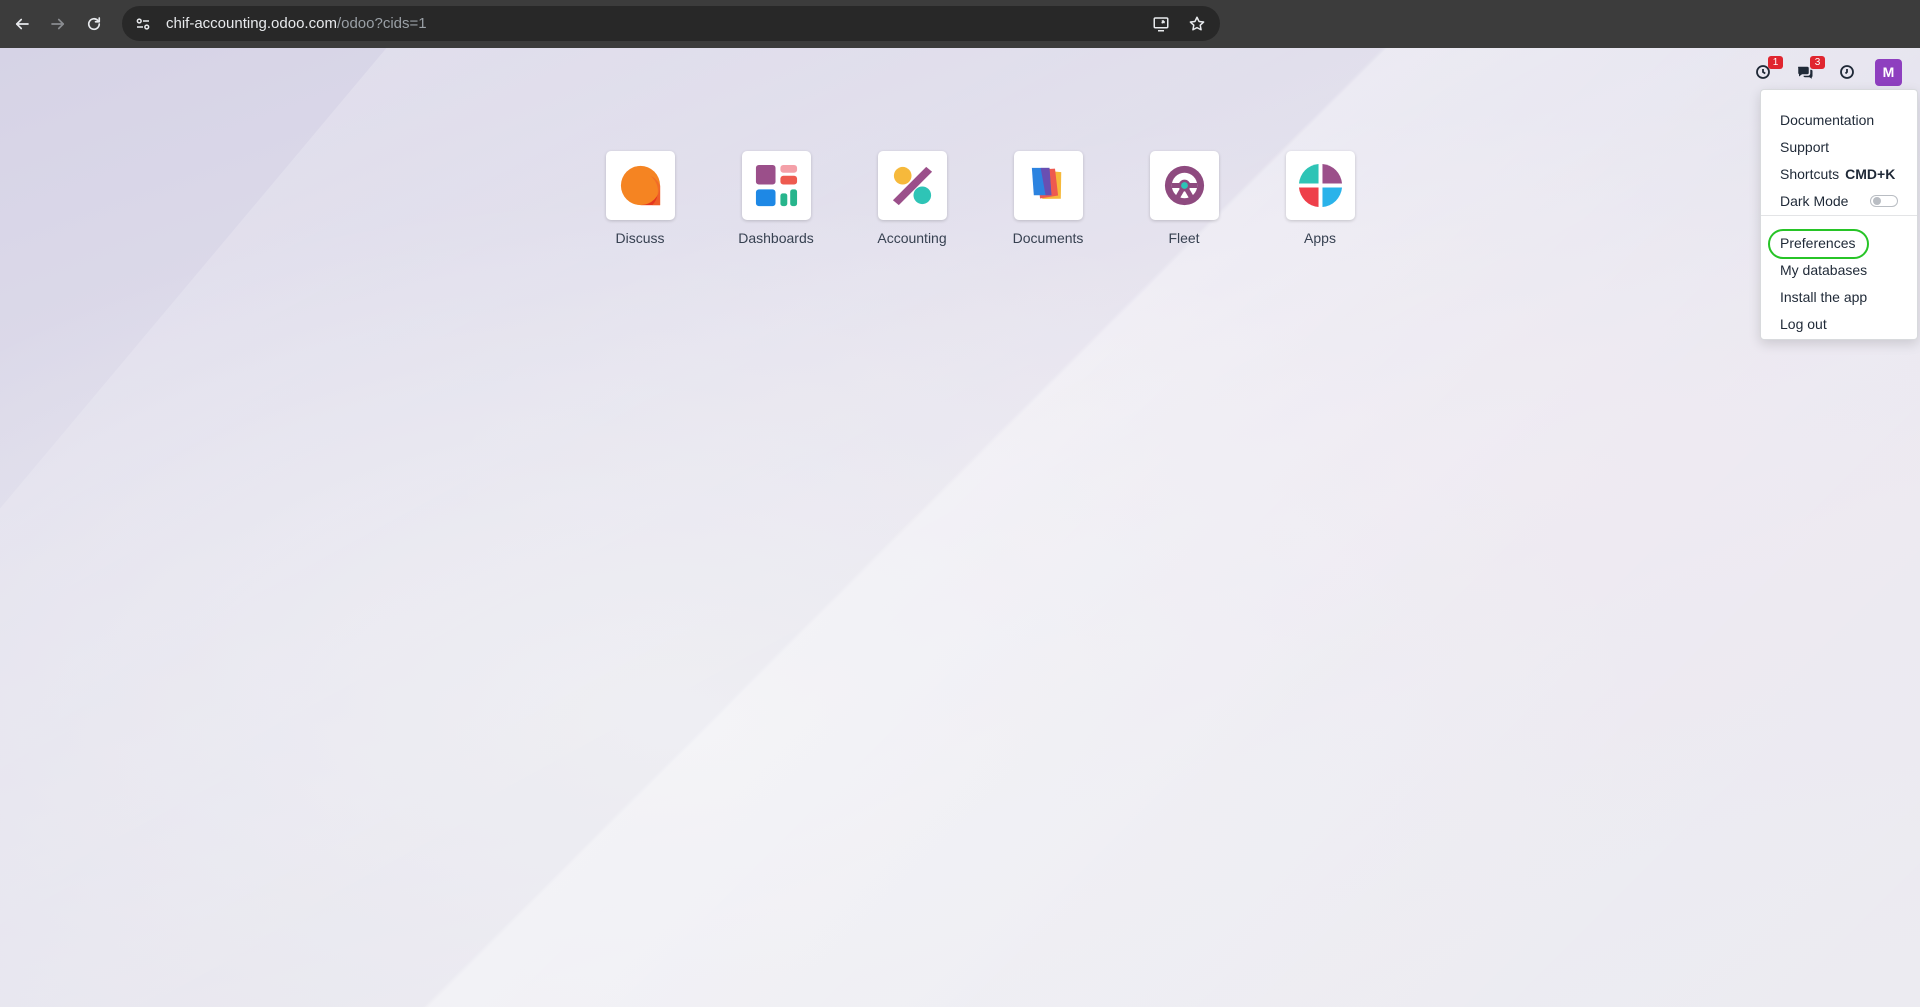 This screenshot has height=1007, width=1920. Describe the element at coordinates (1046, 183) in the screenshot. I see `documents-icon` at that location.